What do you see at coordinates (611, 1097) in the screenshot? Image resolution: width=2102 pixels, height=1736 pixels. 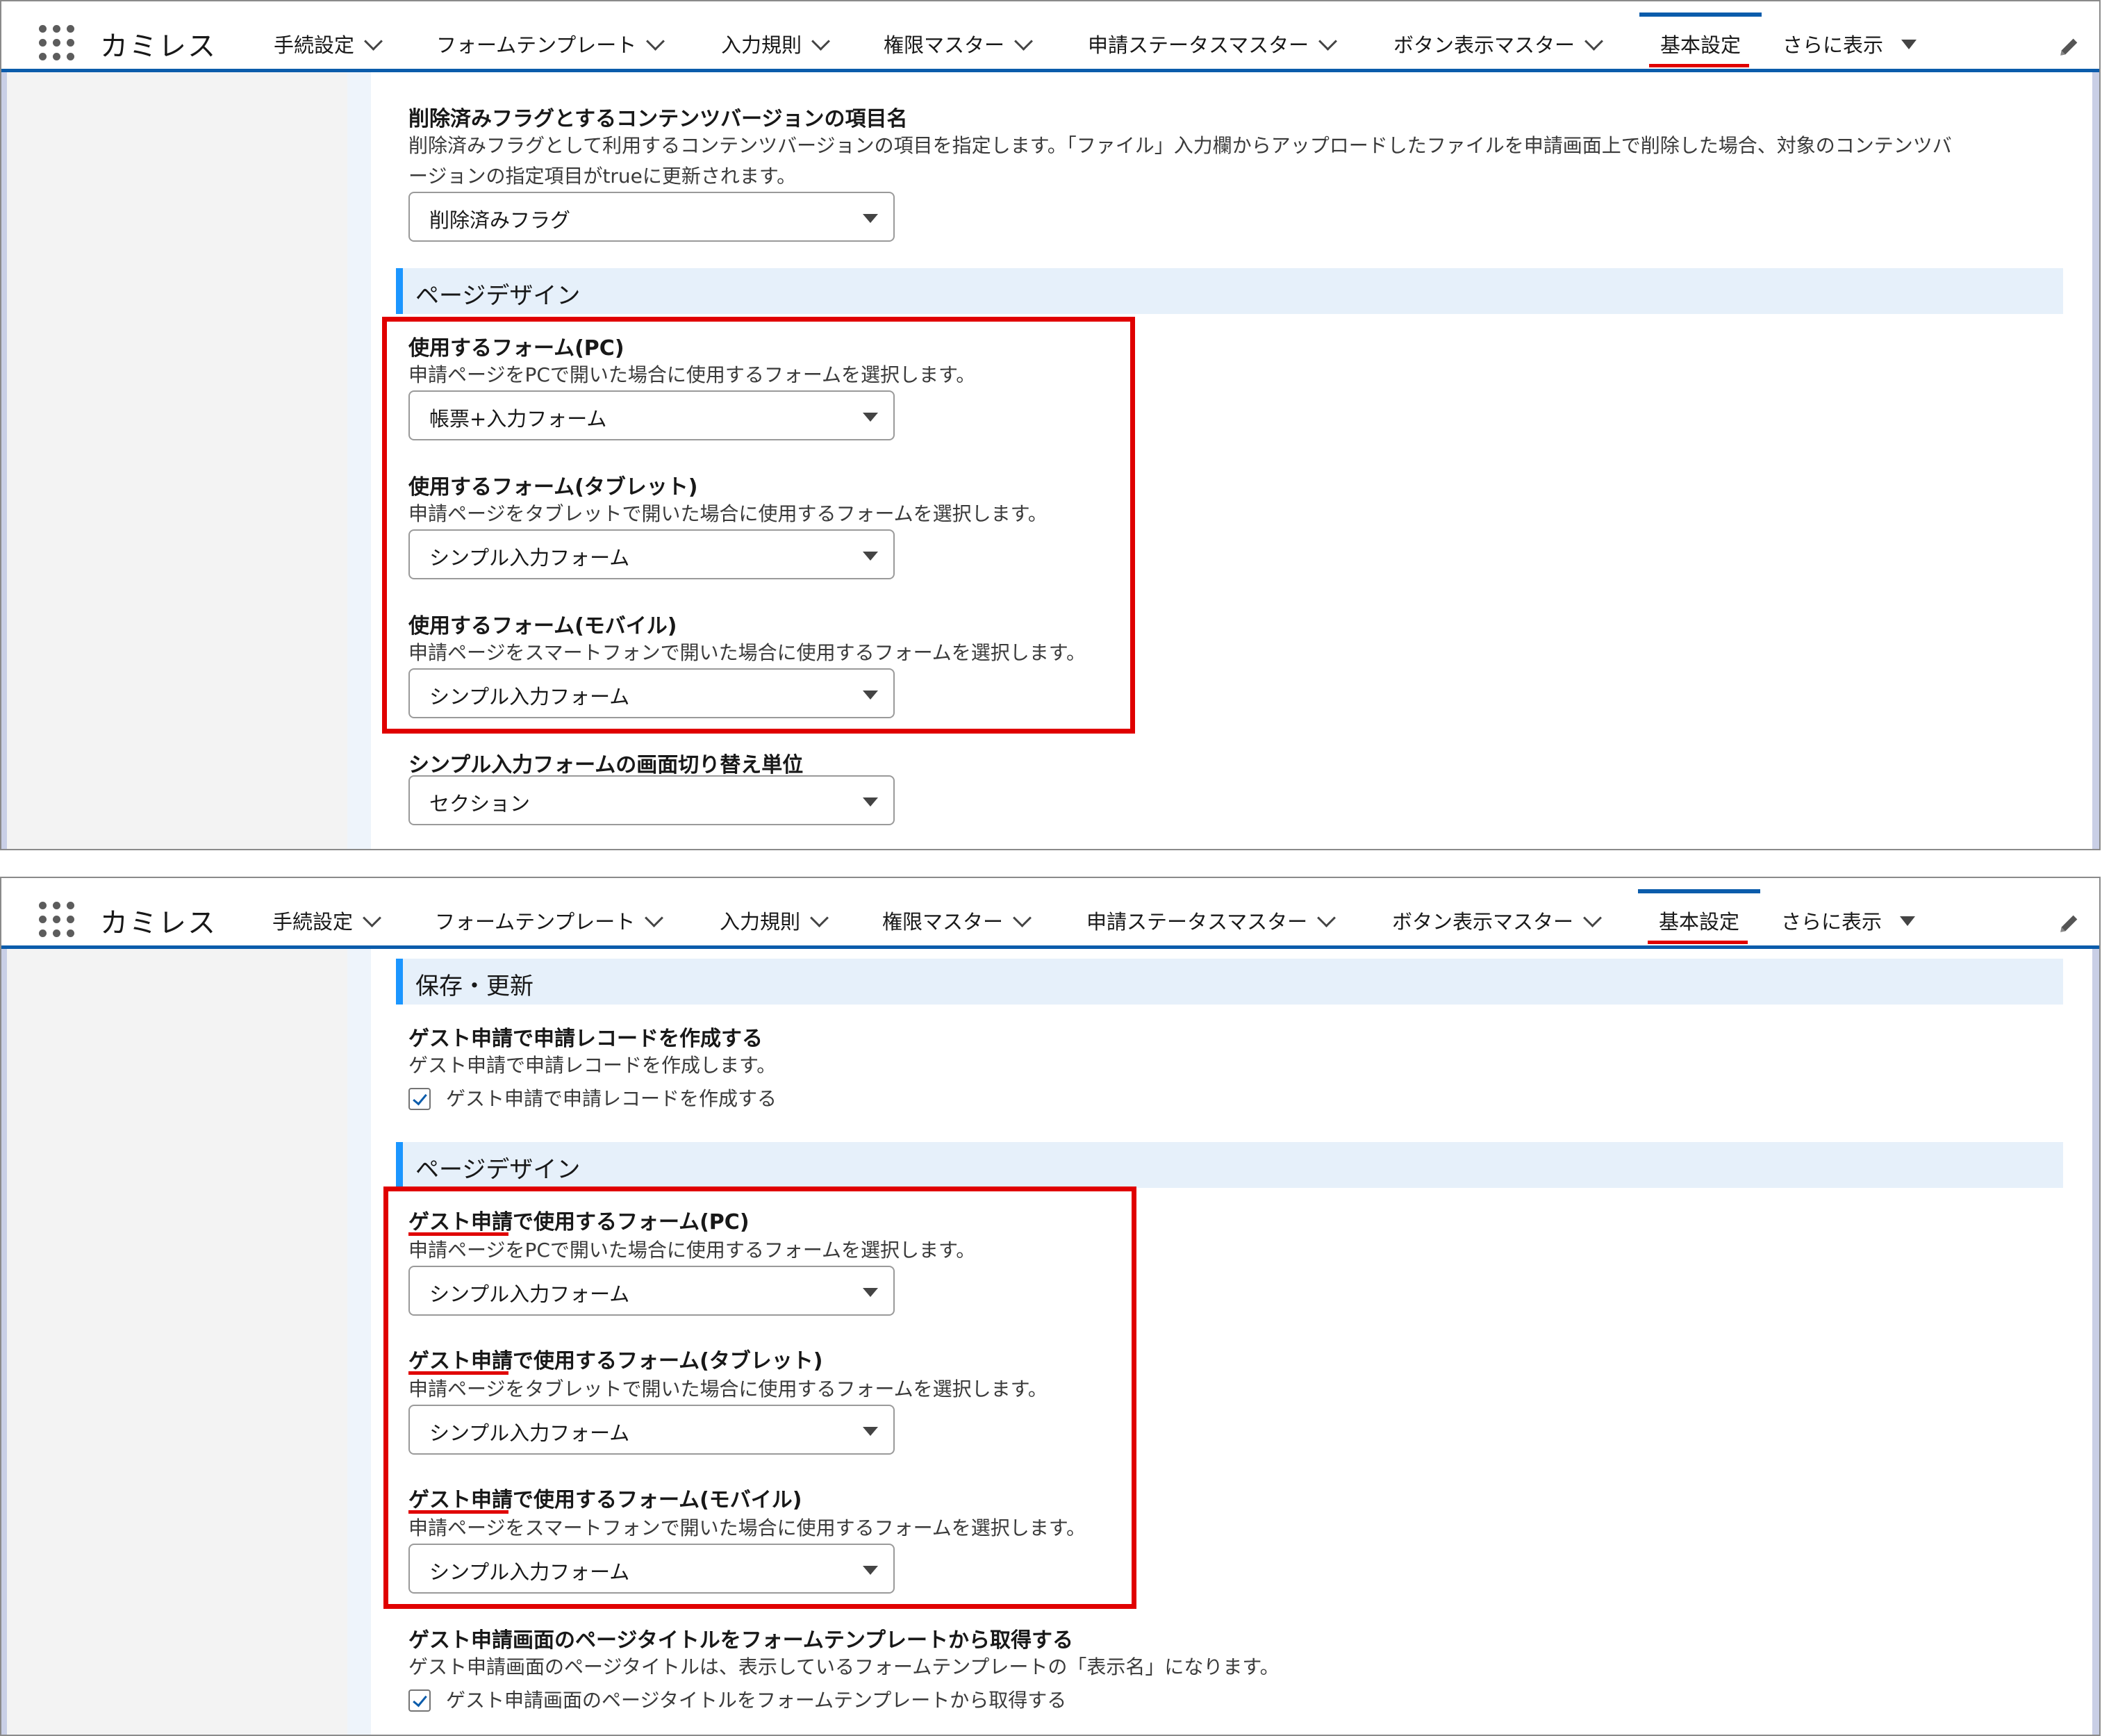 I see `guest-record-checkbox-label: ゲスト申請で申請レコードを作成する` at bounding box center [611, 1097].